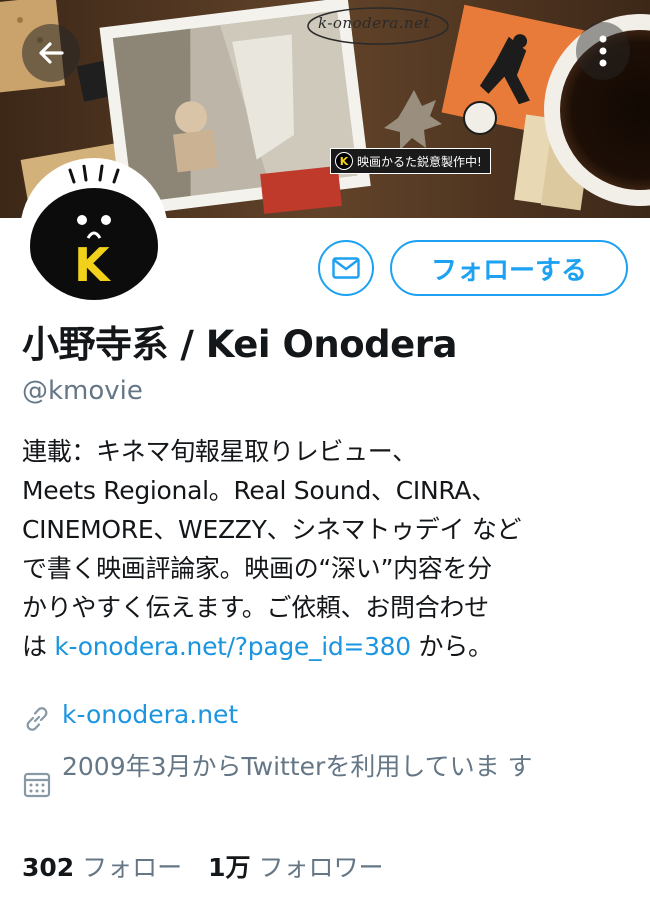 This screenshot has height=904, width=650. I want to click on bio-line: CINEMORE、WEZZY、シネマトゥデイ など, so click(272, 529).